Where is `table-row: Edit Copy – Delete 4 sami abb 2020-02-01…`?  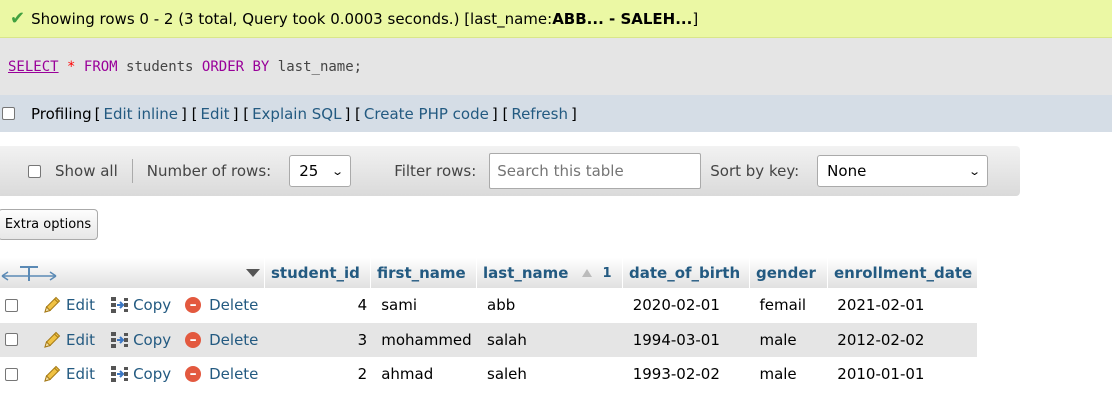
table-row: Edit Copy – Delete 4 sami abb 2020-02-01… is located at coordinates (488, 305).